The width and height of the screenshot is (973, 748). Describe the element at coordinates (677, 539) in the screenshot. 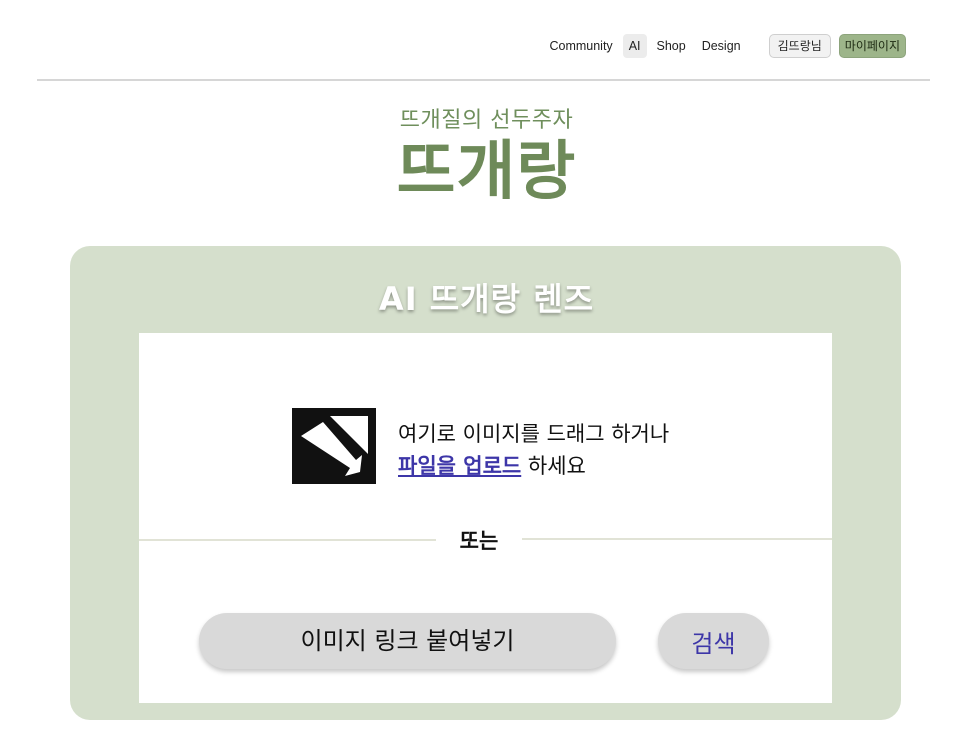

I see `or-divider-right` at that location.